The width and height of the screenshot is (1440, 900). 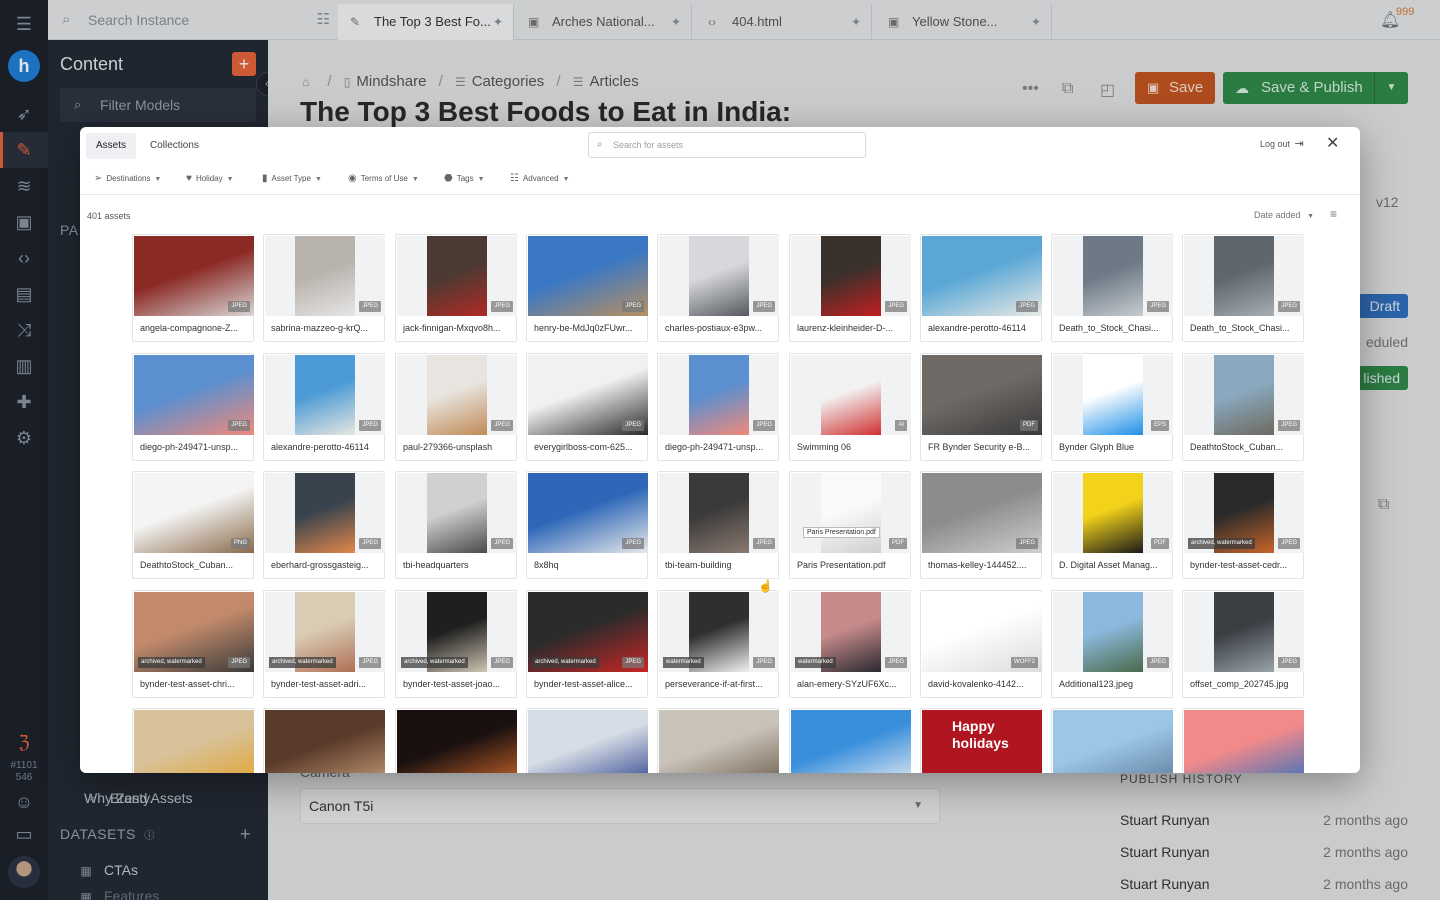 I want to click on filter-holiday: ♥ Holiday ▼, so click(x=210, y=179).